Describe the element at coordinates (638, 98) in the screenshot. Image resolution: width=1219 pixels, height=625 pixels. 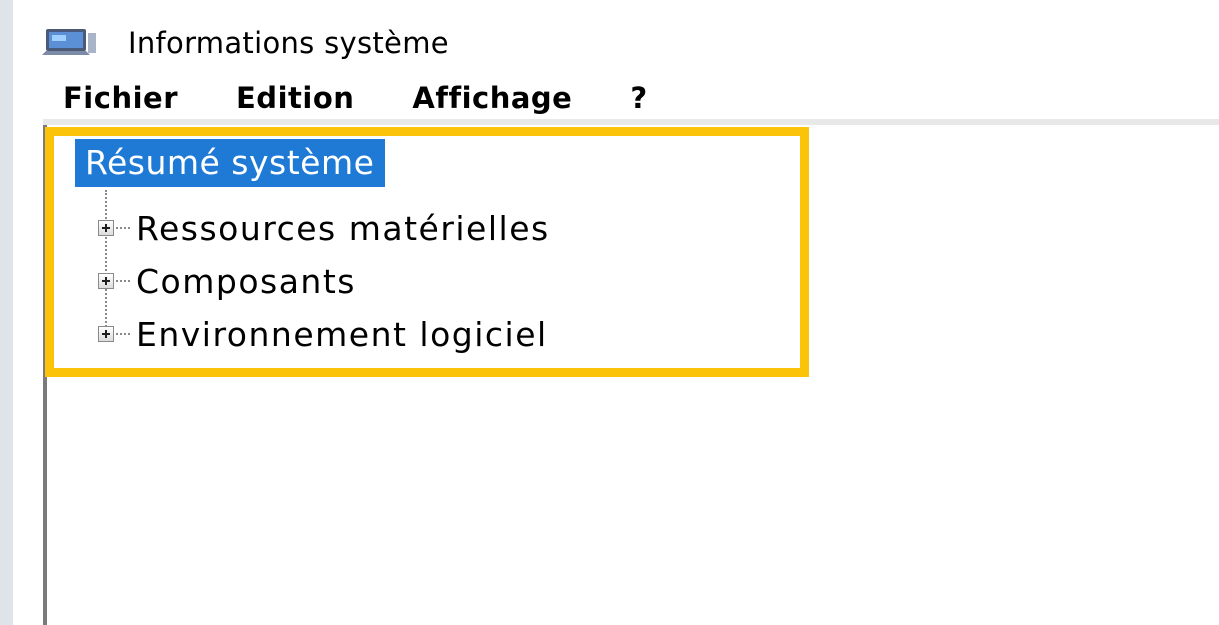
I see `menu-help: ?` at that location.